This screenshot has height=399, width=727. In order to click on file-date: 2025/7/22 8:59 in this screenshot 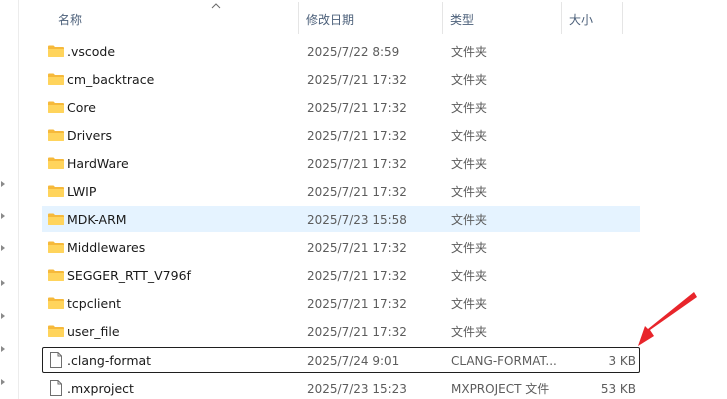, I will do `click(353, 52)`.